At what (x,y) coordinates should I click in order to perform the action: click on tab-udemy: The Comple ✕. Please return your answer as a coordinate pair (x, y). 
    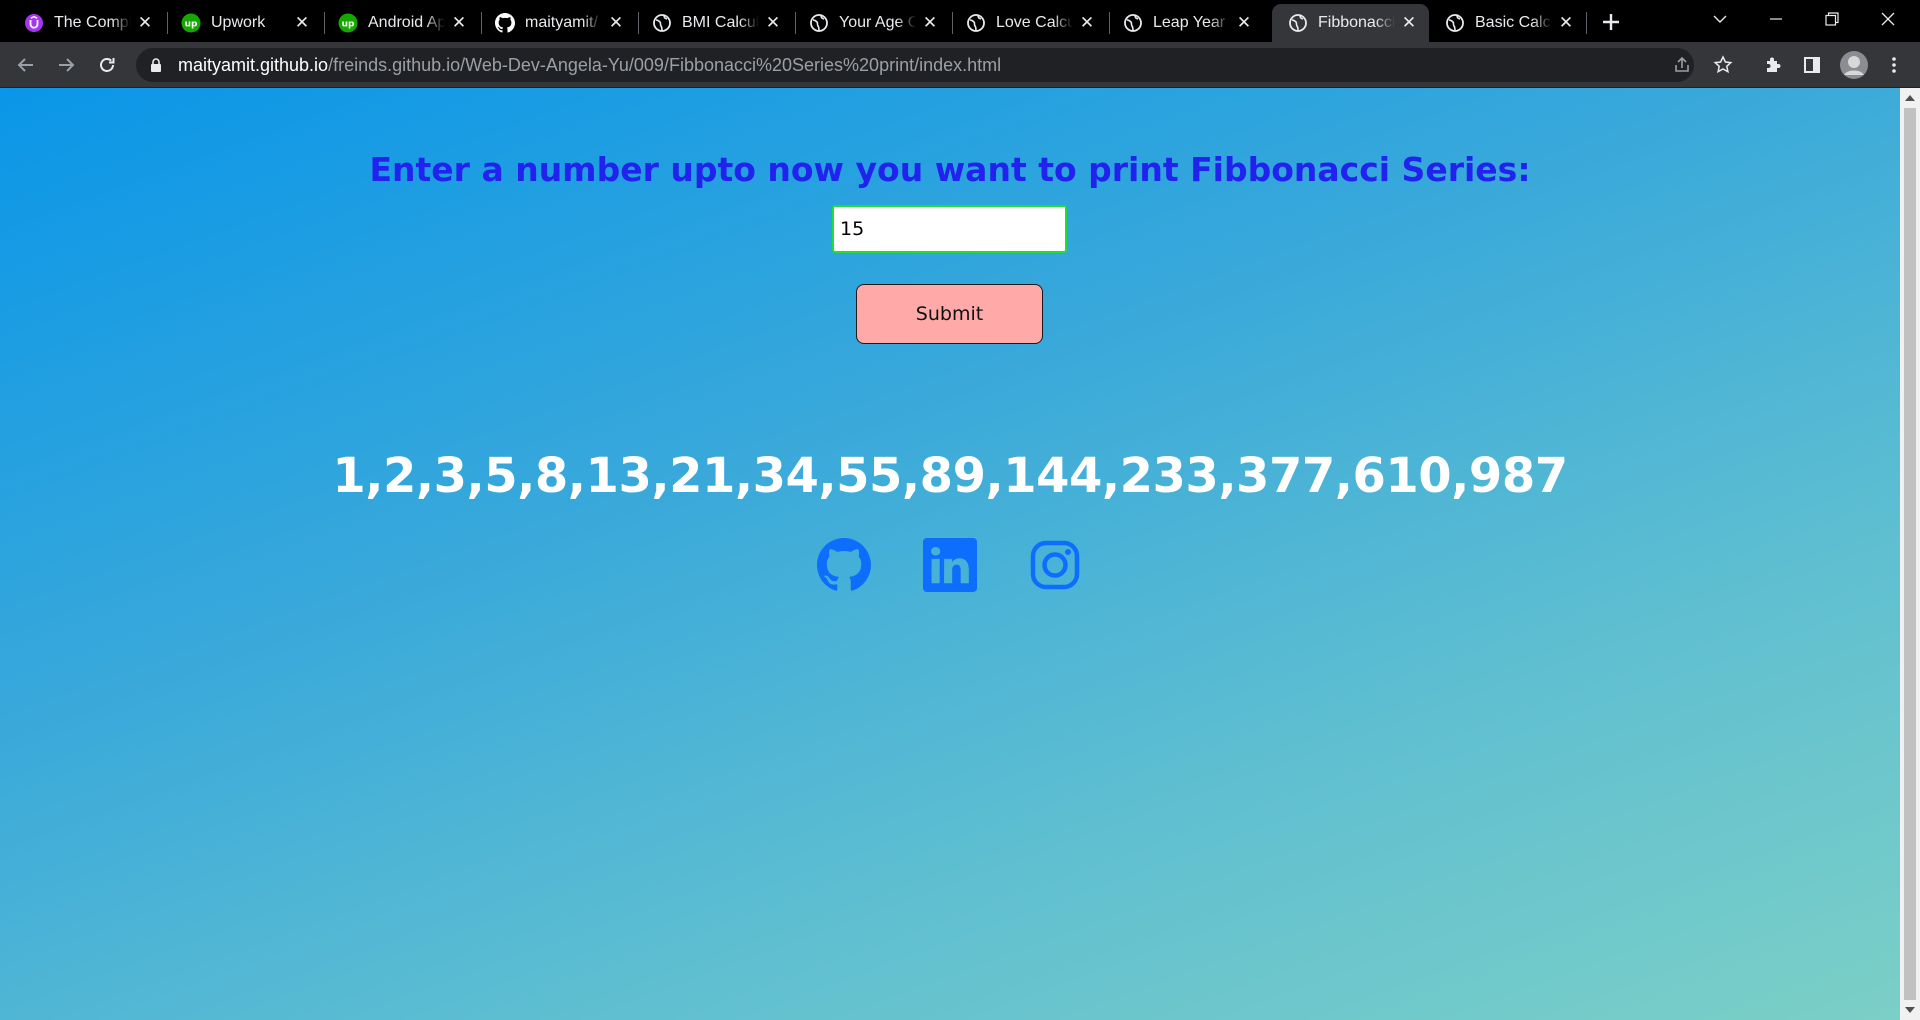
    Looking at the image, I should click on (86, 23).